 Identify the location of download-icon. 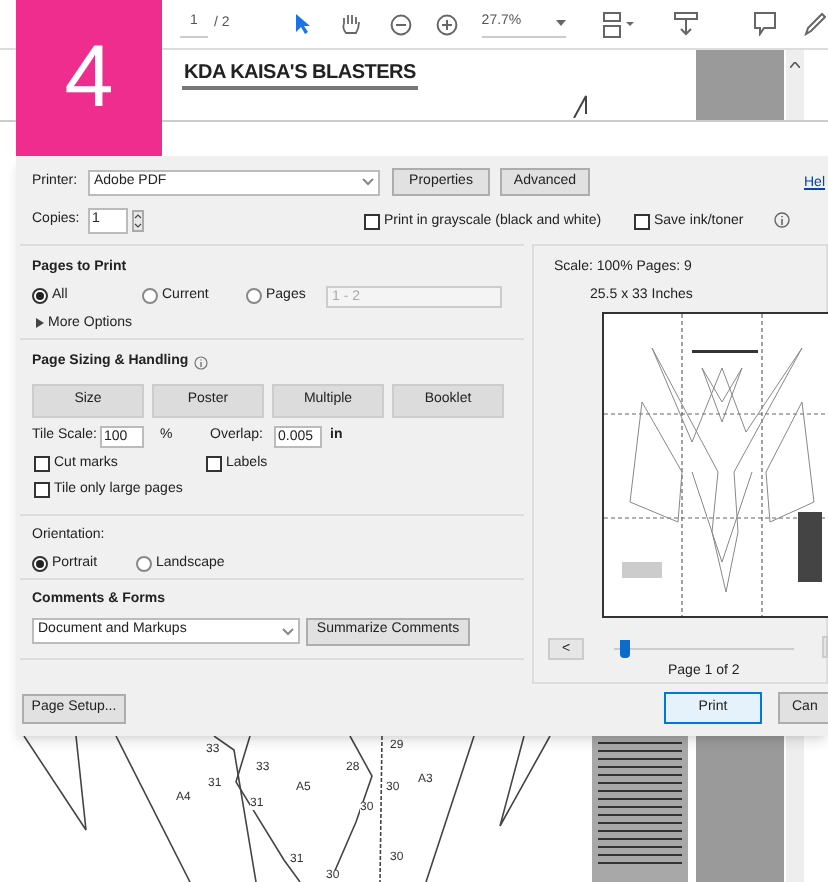
(685, 24).